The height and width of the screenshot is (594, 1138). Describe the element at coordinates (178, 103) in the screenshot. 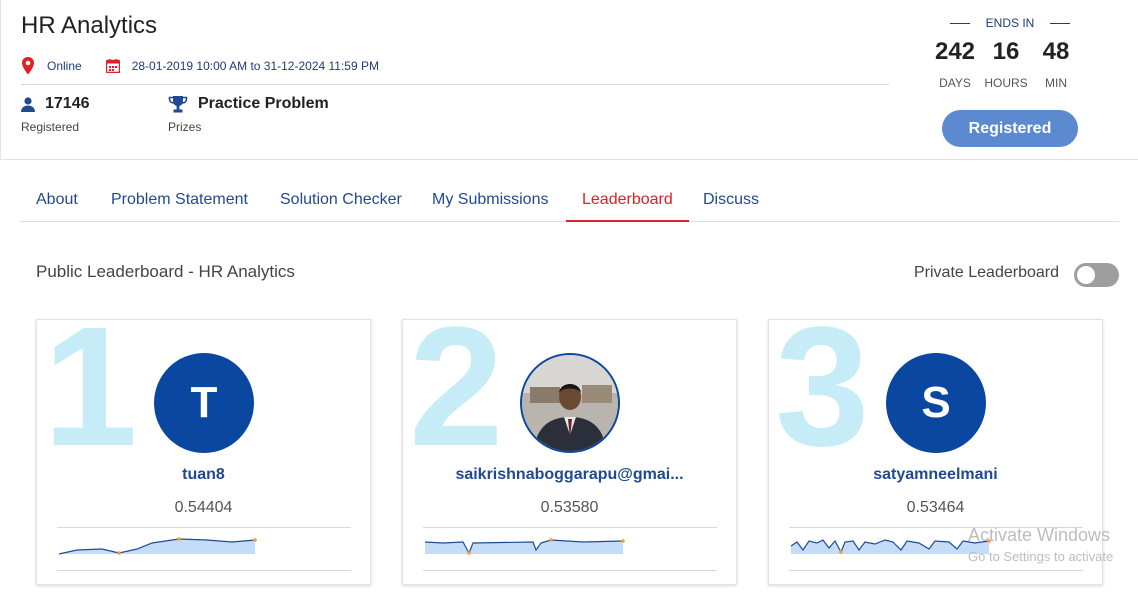

I see `trophy-icon` at that location.